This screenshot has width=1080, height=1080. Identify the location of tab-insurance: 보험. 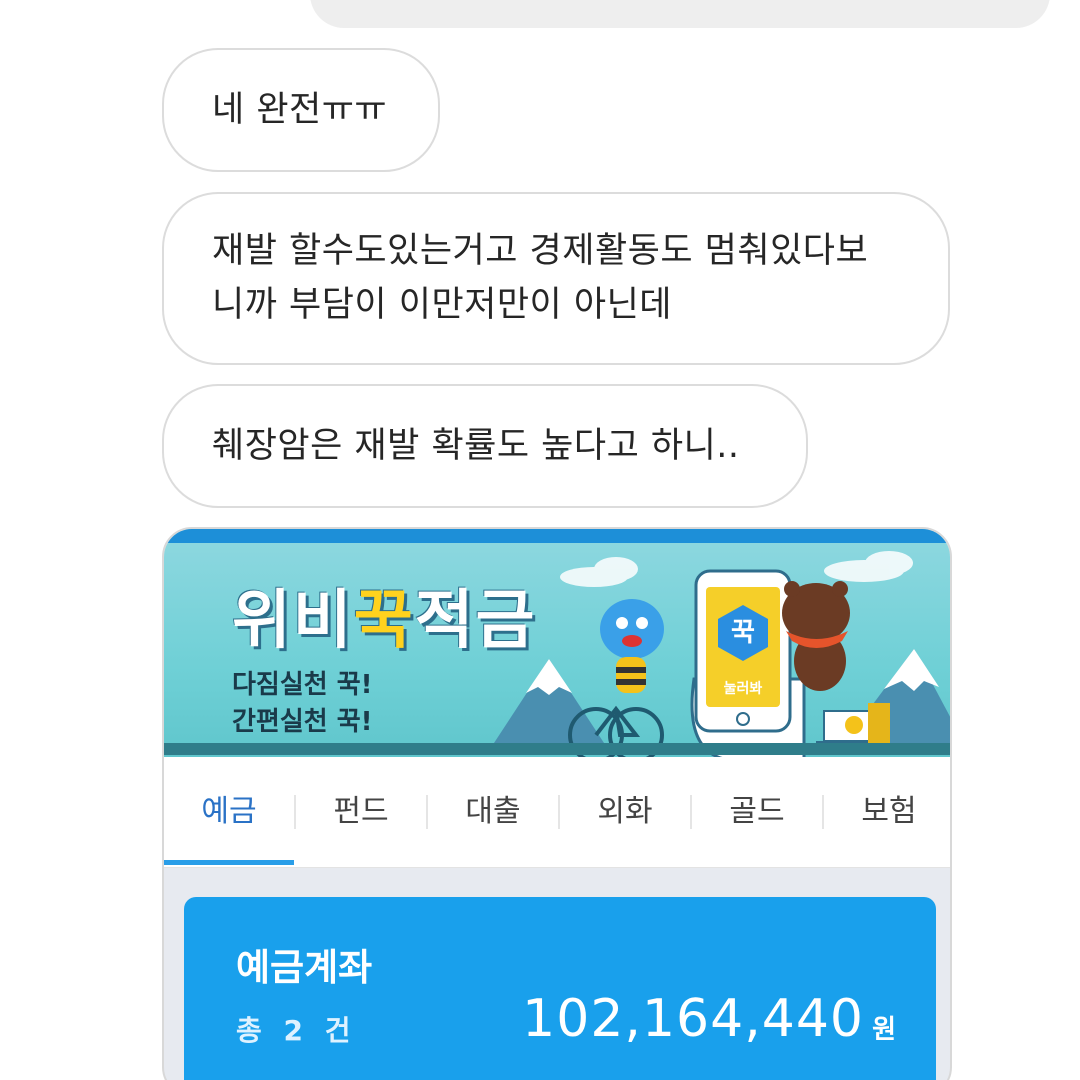
(887, 809).